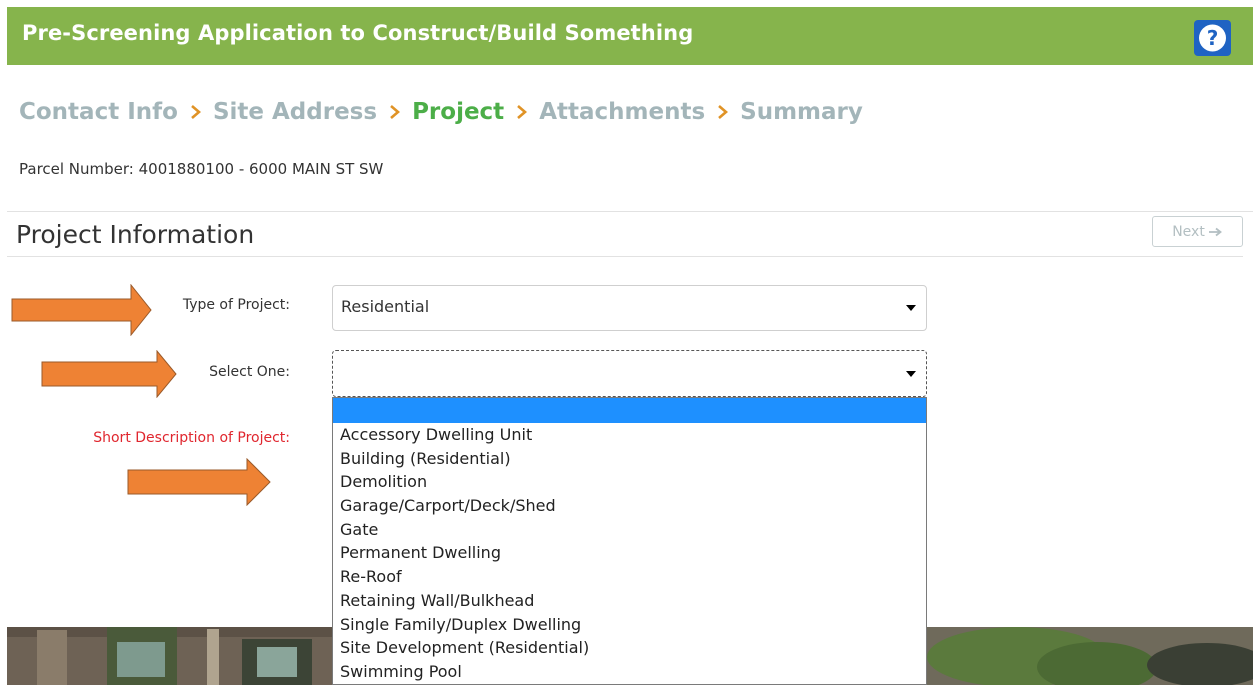 Image resolution: width=1253 pixels, height=685 pixels. Describe the element at coordinates (629, 601) in the screenshot. I see `dropdown-option: Retaining Wall/Bulkhead` at that location.